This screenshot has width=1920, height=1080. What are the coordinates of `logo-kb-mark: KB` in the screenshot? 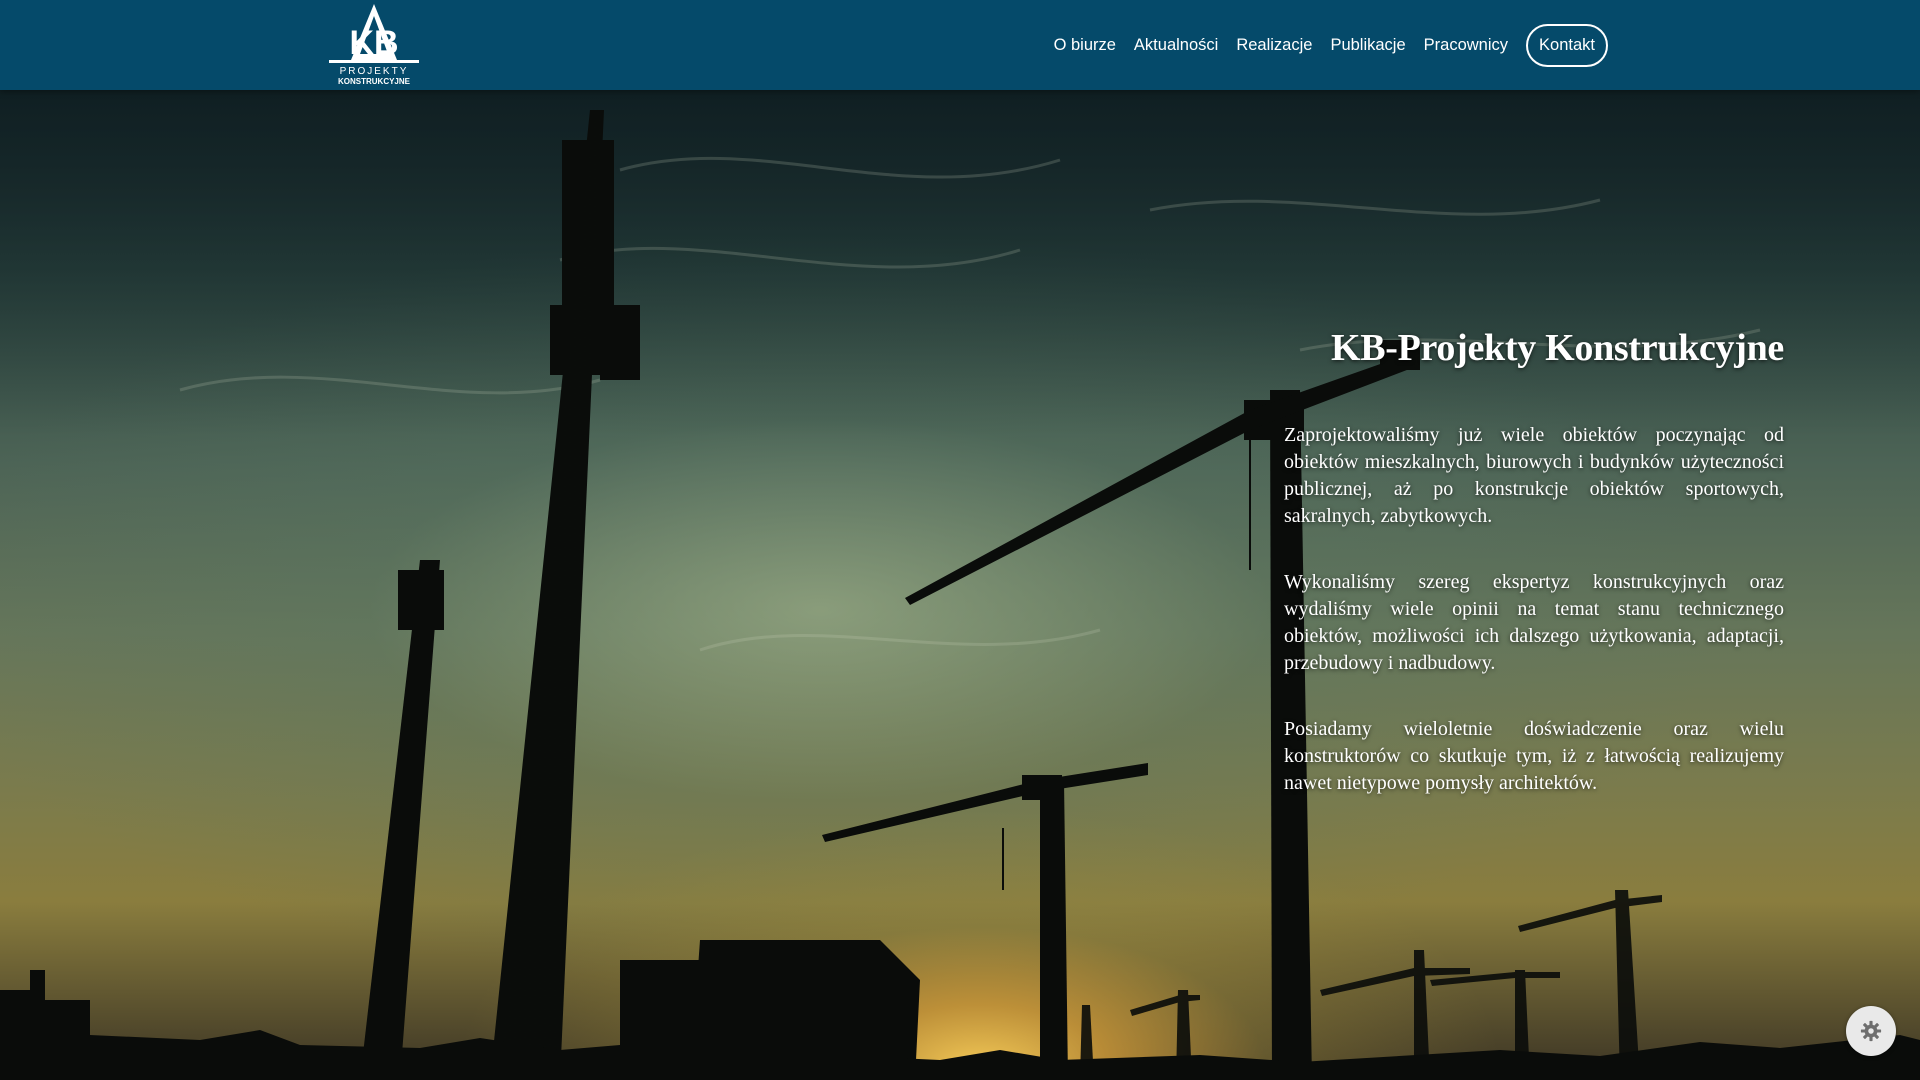 It's located at (374, 33).